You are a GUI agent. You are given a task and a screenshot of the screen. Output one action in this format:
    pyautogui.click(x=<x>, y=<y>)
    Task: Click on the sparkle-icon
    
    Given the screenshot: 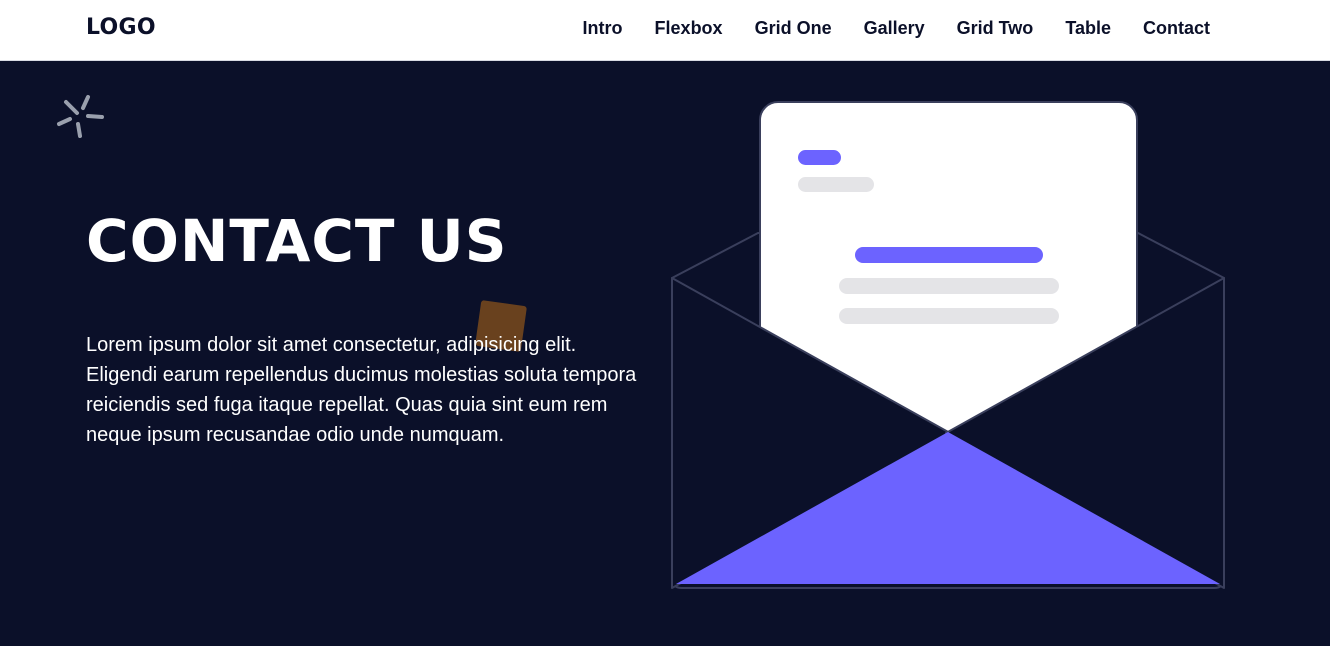 What is the action you would take?
    pyautogui.click(x=80, y=116)
    